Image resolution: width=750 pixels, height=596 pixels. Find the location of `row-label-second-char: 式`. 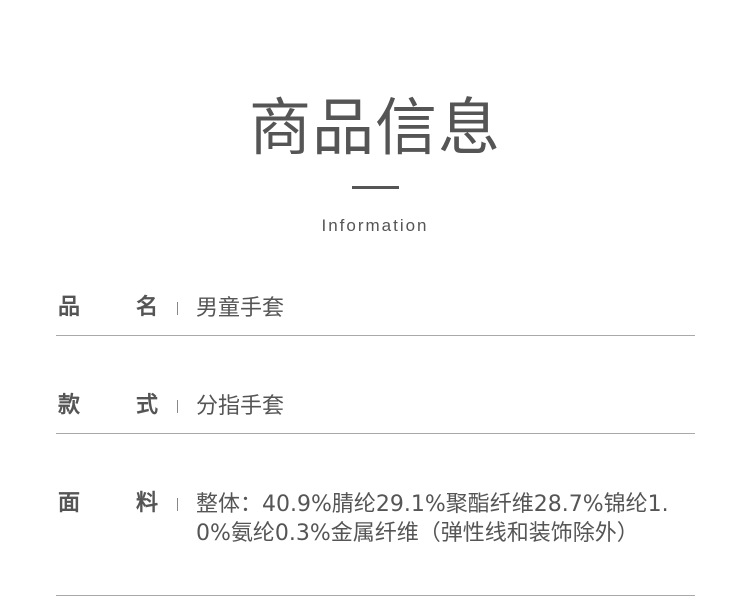

row-label-second-char: 式 is located at coordinates (147, 405).